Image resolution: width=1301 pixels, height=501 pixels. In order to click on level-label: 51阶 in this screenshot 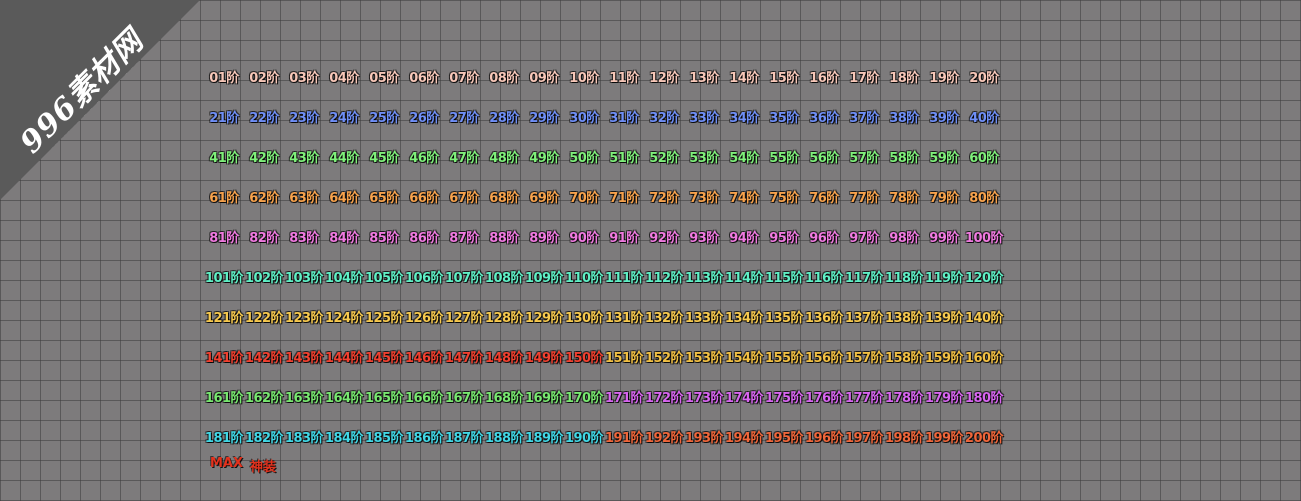, I will do `click(624, 158)`.